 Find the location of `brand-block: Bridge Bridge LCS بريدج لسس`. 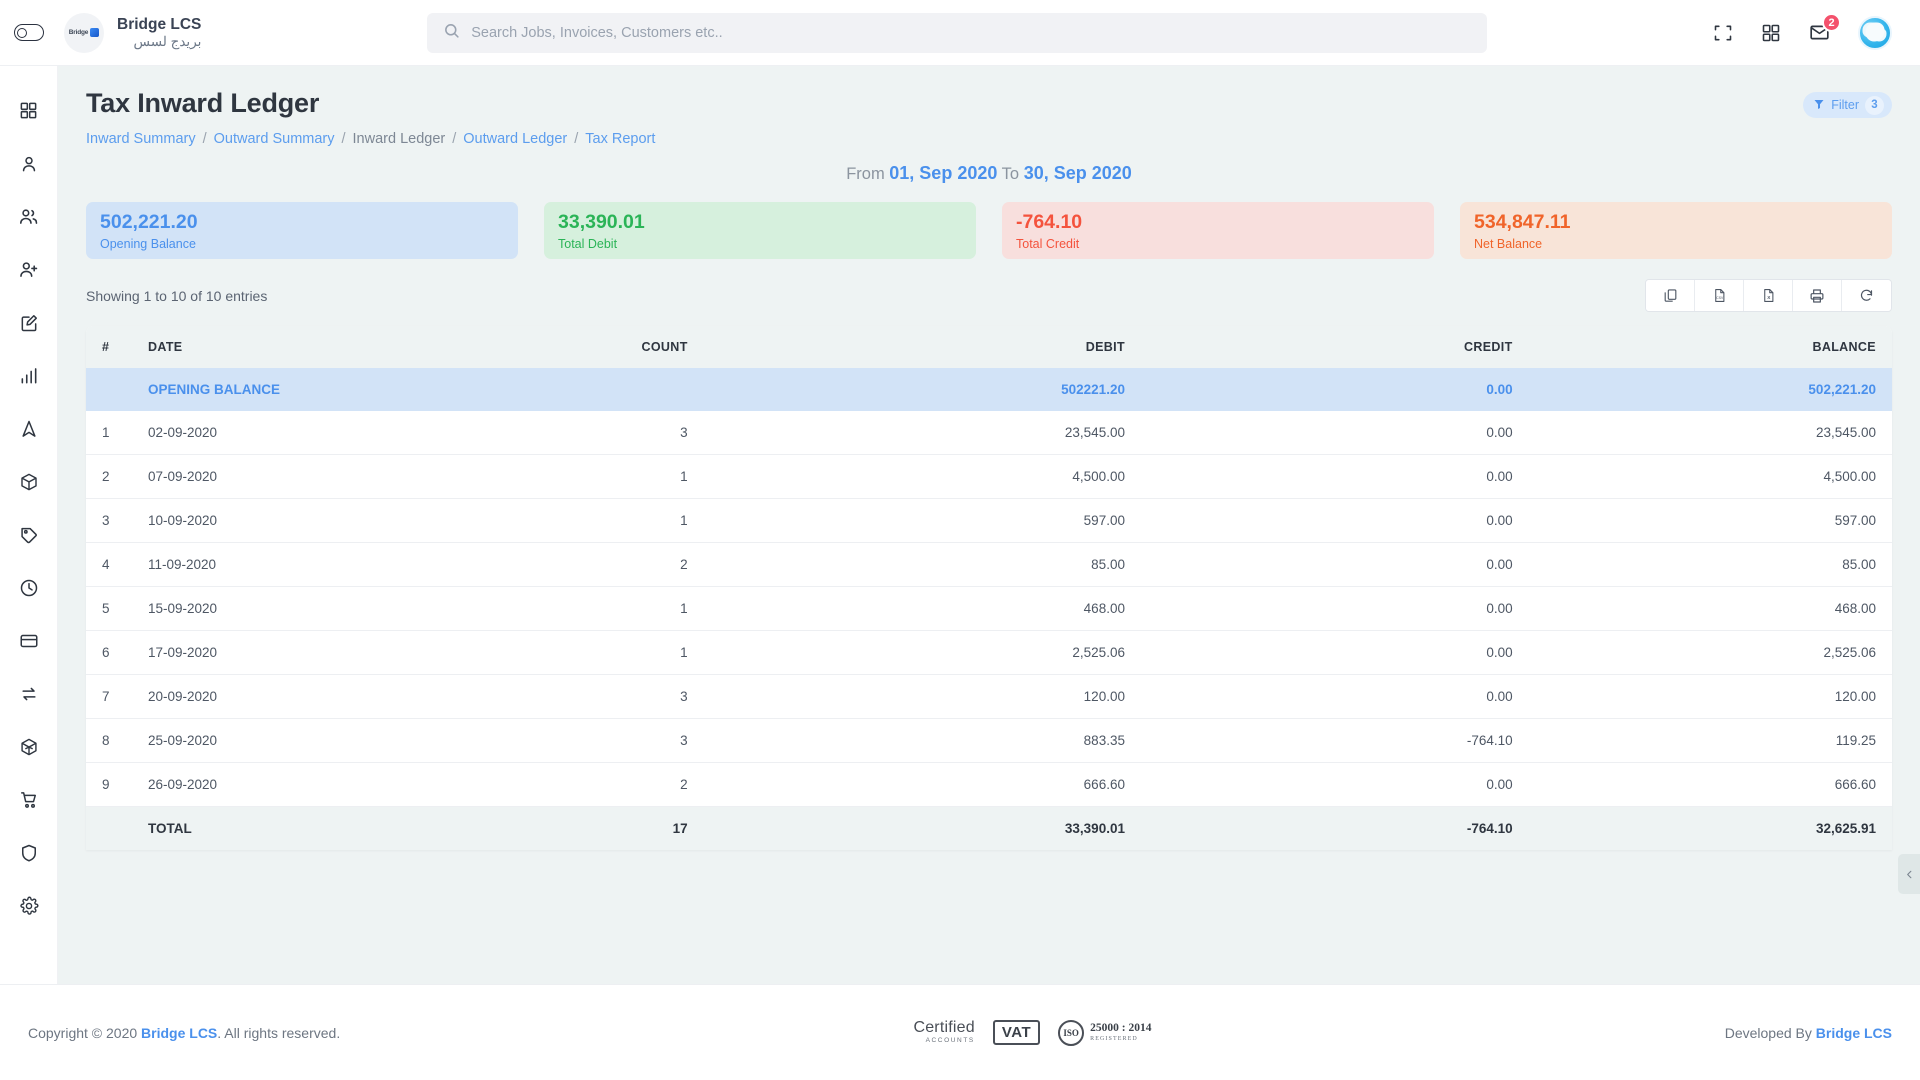

brand-block: Bridge Bridge LCS بريدج لسس is located at coordinates (133, 32).